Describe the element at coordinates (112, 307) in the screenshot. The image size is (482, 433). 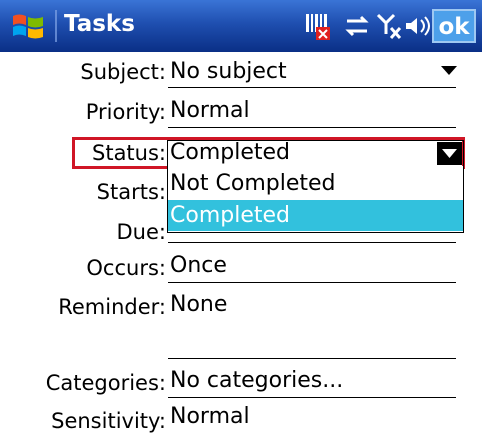
I see `reminder-label: Reminder:` at that location.